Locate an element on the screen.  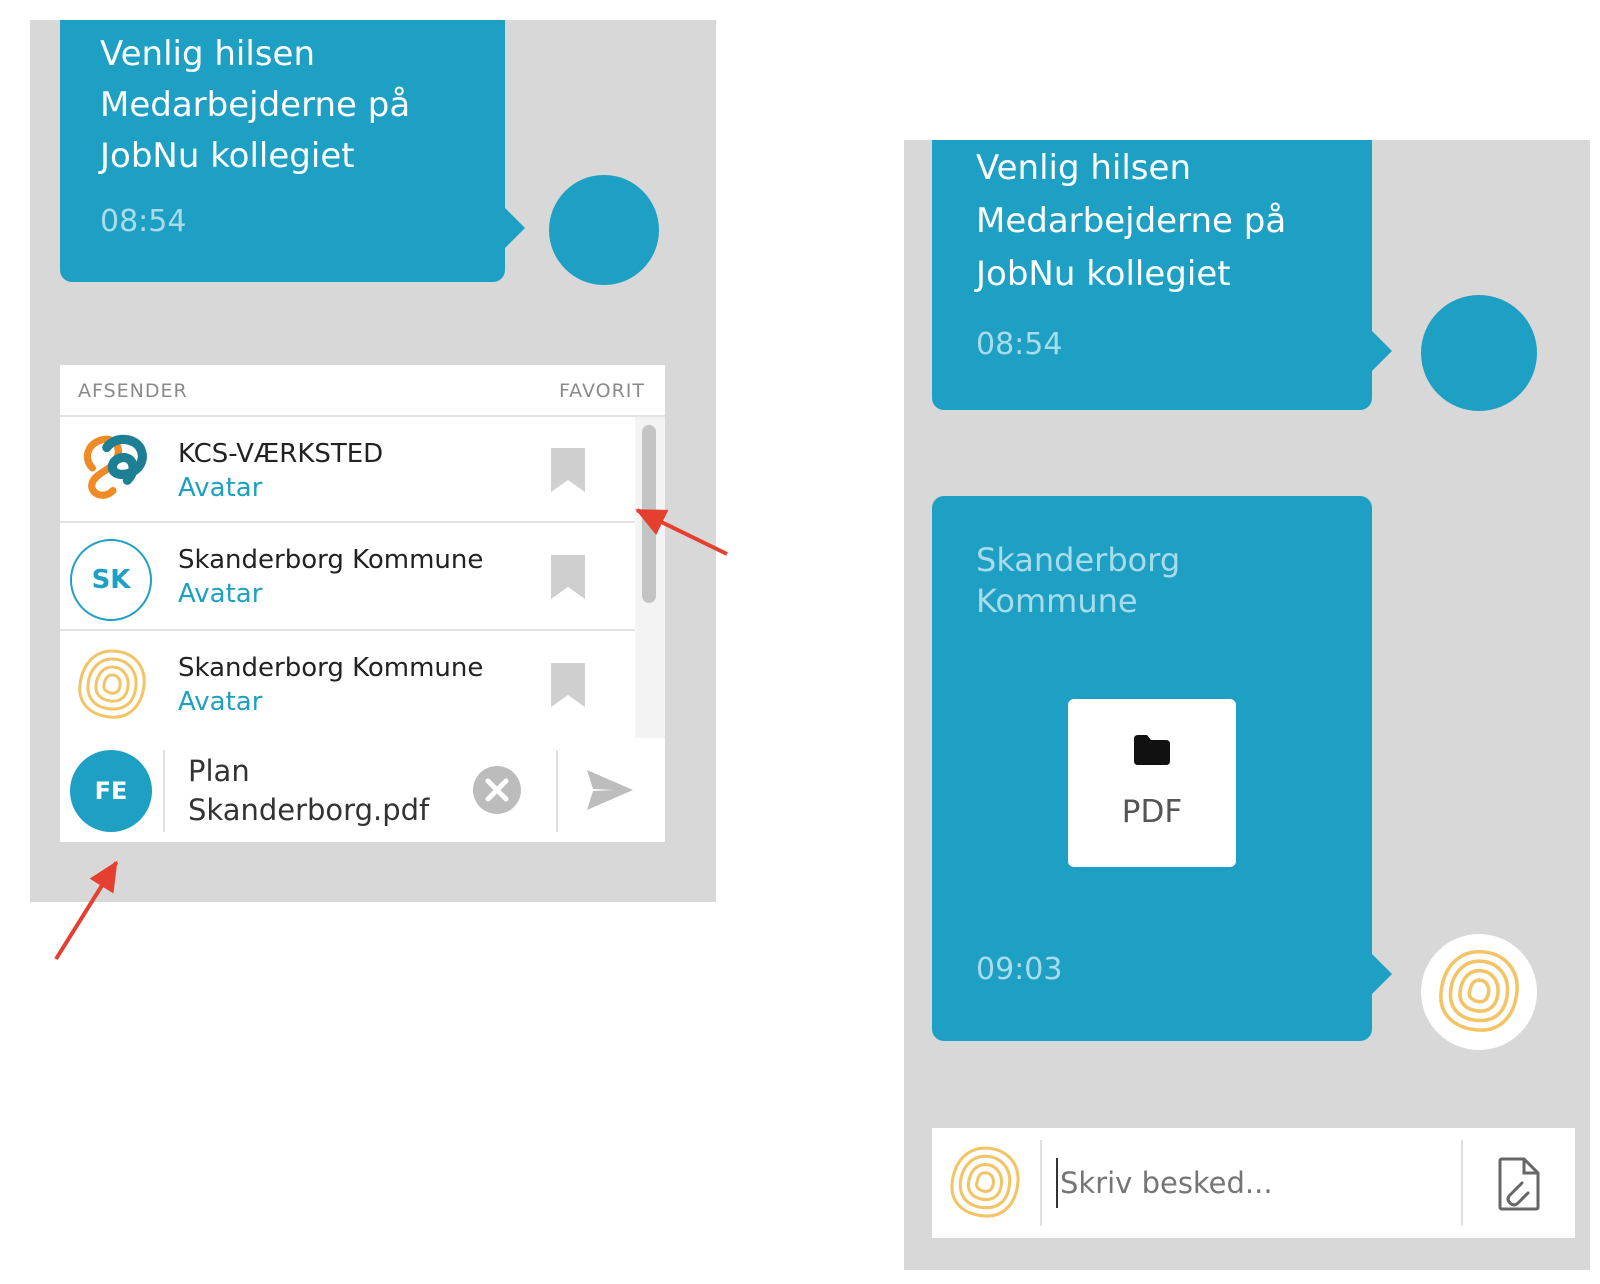
file-message-bubble: Skanderborg Kommune PDF 09:03 is located at coordinates (1162, 768).